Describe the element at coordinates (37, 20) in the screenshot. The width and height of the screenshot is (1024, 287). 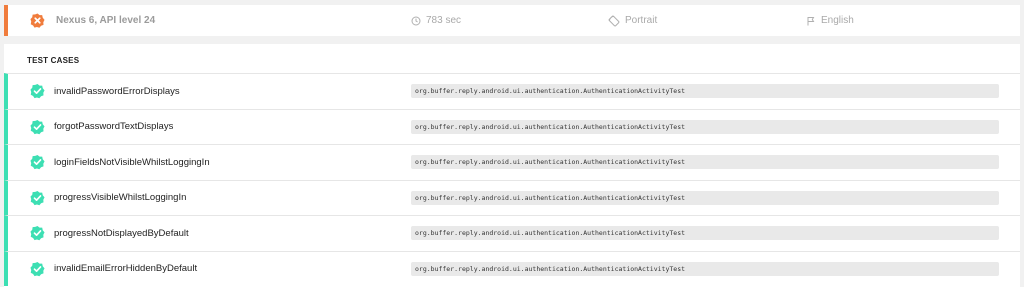
I see `fail-badge-icon` at that location.